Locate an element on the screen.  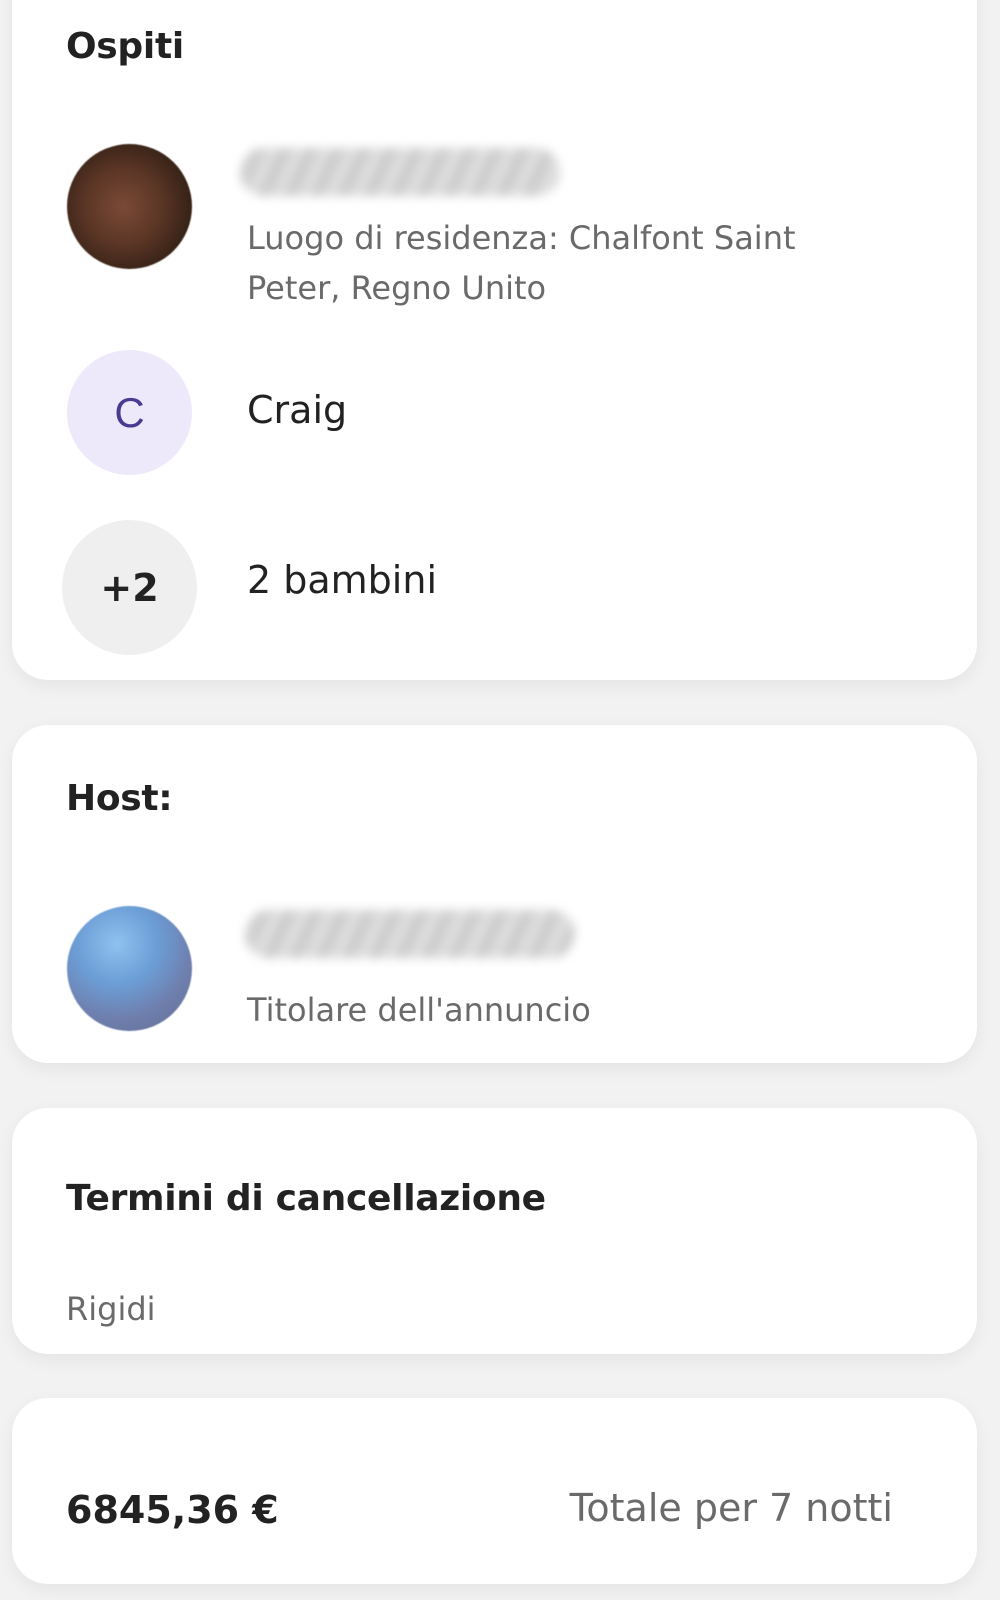
avatar-letter-text: C is located at coordinates (129, 412).